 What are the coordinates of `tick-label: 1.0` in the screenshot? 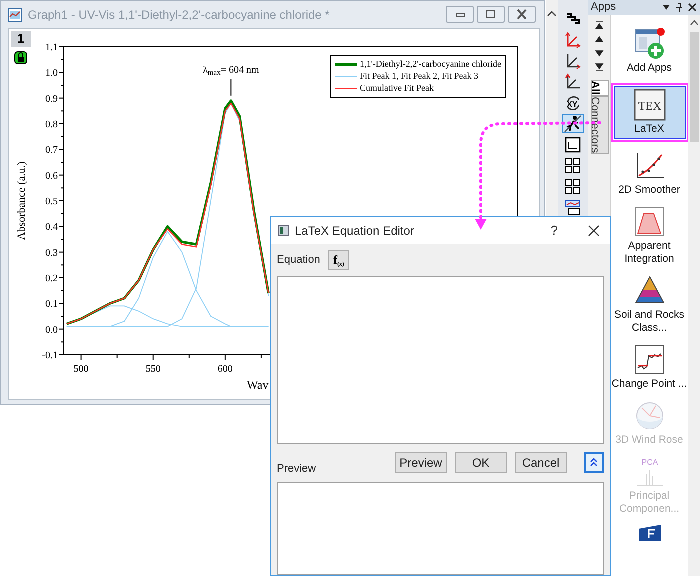 It's located at (52, 74).